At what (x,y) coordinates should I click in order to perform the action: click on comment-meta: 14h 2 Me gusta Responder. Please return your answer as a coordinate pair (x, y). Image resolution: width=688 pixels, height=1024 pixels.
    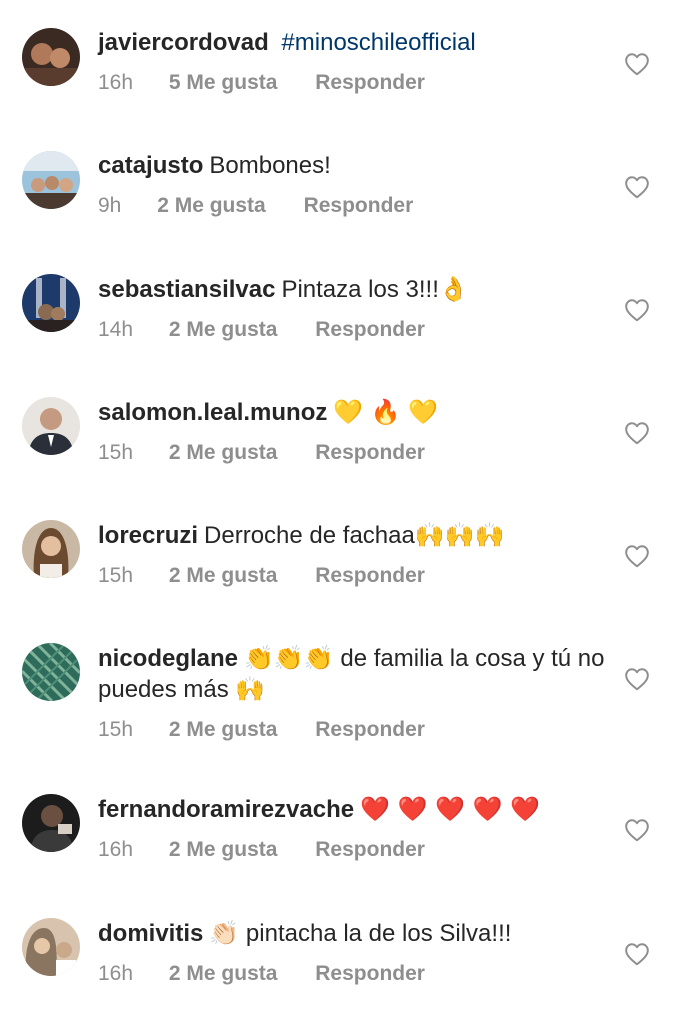
    Looking at the image, I should click on (353, 330).